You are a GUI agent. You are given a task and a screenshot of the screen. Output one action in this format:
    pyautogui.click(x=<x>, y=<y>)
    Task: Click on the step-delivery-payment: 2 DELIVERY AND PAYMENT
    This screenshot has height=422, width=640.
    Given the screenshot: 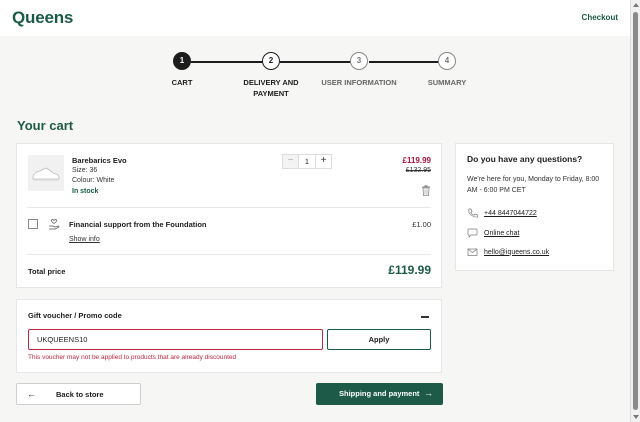 What is the action you would take?
    pyautogui.click(x=271, y=75)
    